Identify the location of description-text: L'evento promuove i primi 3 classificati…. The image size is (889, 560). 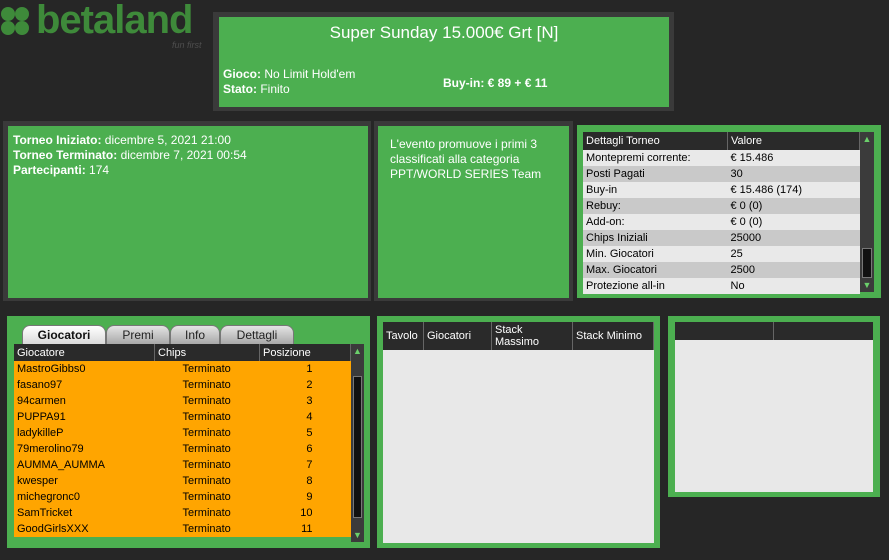
(466, 159).